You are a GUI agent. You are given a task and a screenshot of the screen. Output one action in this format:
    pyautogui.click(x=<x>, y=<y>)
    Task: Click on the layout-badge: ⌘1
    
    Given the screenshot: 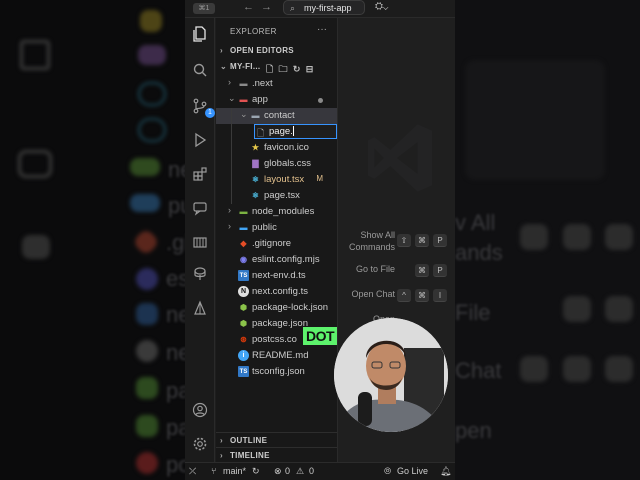 What is the action you would take?
    pyautogui.click(x=204, y=8)
    